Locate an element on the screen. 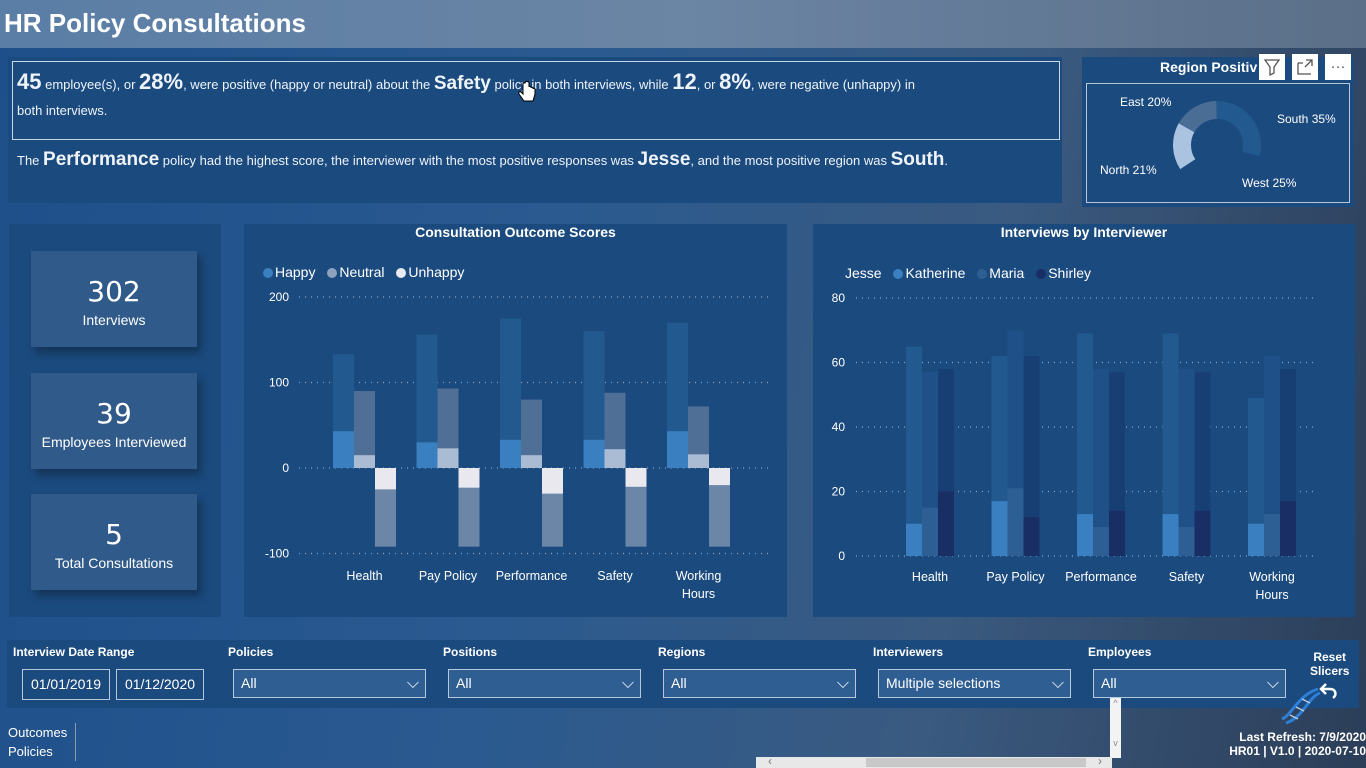 The image size is (1366, 768). date-start-input: 01/01/2019 is located at coordinates (66, 684).